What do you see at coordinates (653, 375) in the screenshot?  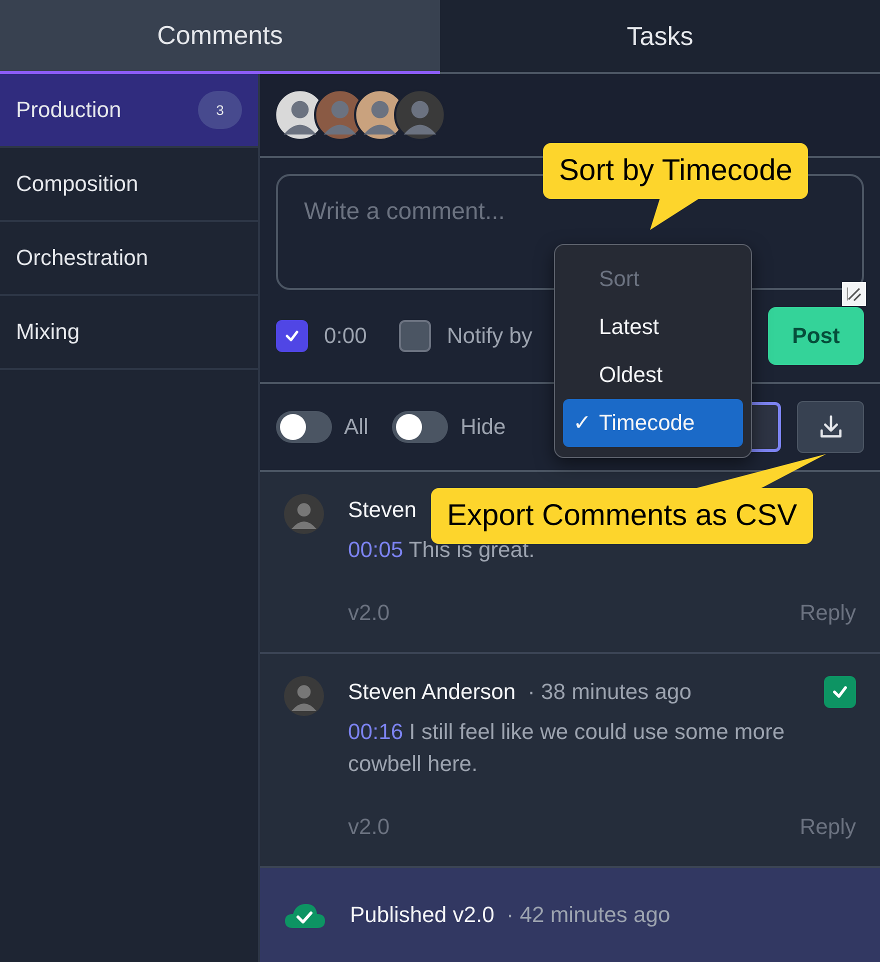 I see `menu-item: Oldest` at bounding box center [653, 375].